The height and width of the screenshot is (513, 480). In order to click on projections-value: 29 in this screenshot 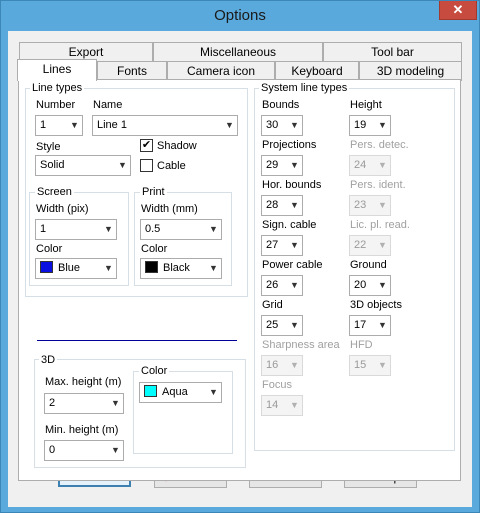, I will do `click(272, 165)`.